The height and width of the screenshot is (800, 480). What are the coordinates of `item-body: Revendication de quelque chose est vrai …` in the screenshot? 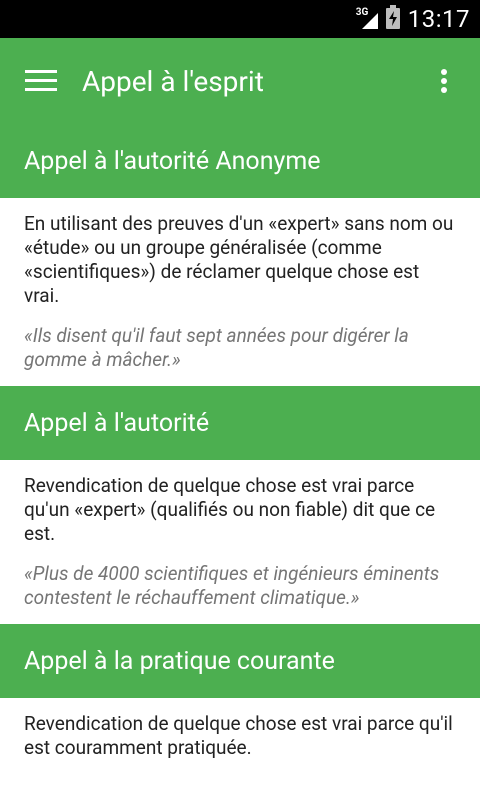 It's located at (240, 736).